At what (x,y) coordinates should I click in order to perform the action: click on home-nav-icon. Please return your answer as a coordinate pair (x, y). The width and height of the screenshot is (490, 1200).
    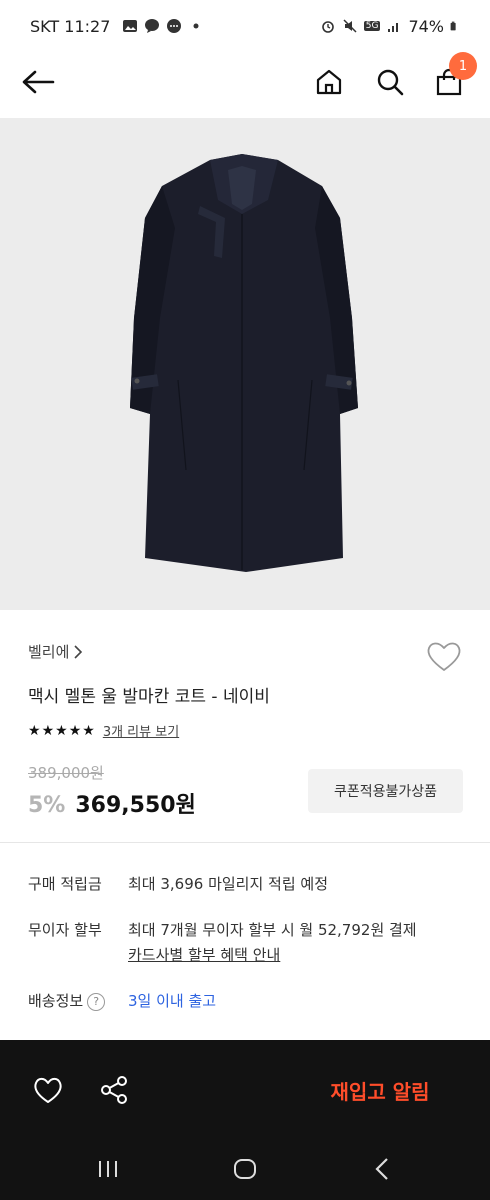
    Looking at the image, I should click on (245, 1169).